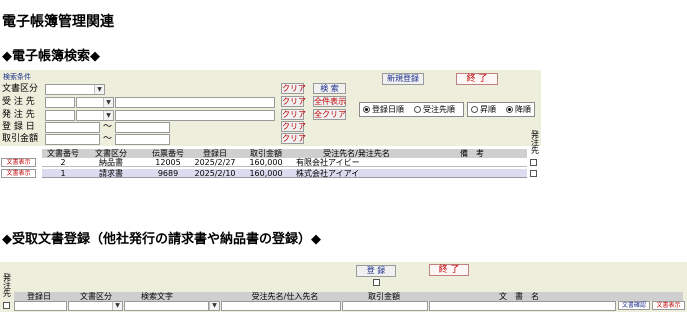 The width and height of the screenshot is (687, 321). I want to click on register-section-heading: ◆受取文書登録（他社発行の請求書や納品書の登録）◆, so click(161, 239).